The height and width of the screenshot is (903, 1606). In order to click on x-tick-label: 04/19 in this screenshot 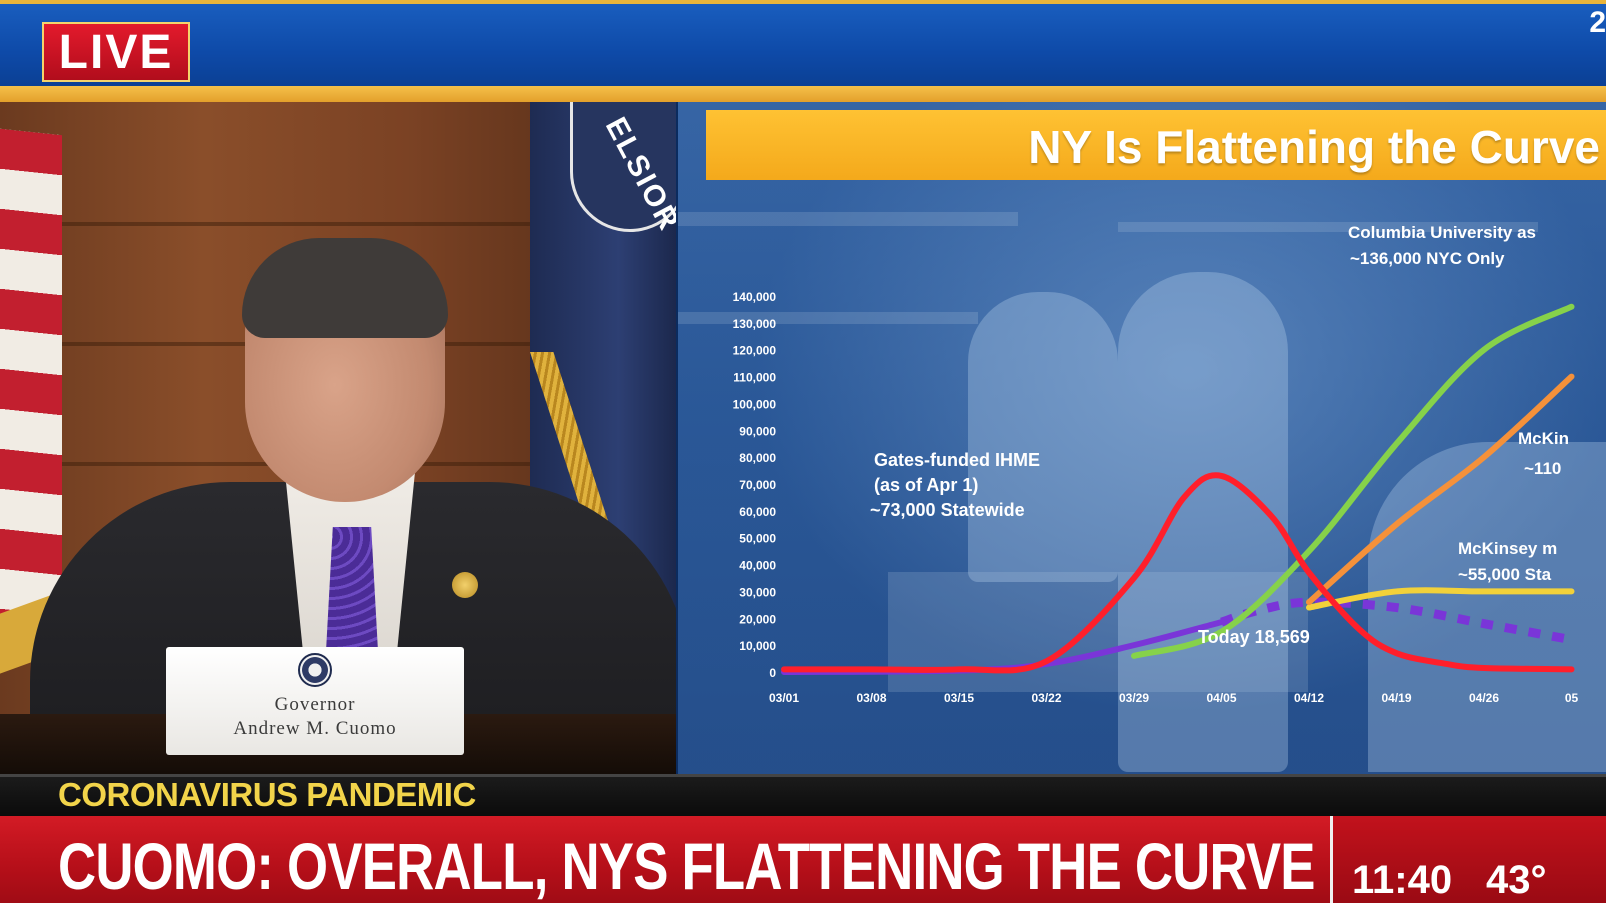, I will do `click(1396, 698)`.